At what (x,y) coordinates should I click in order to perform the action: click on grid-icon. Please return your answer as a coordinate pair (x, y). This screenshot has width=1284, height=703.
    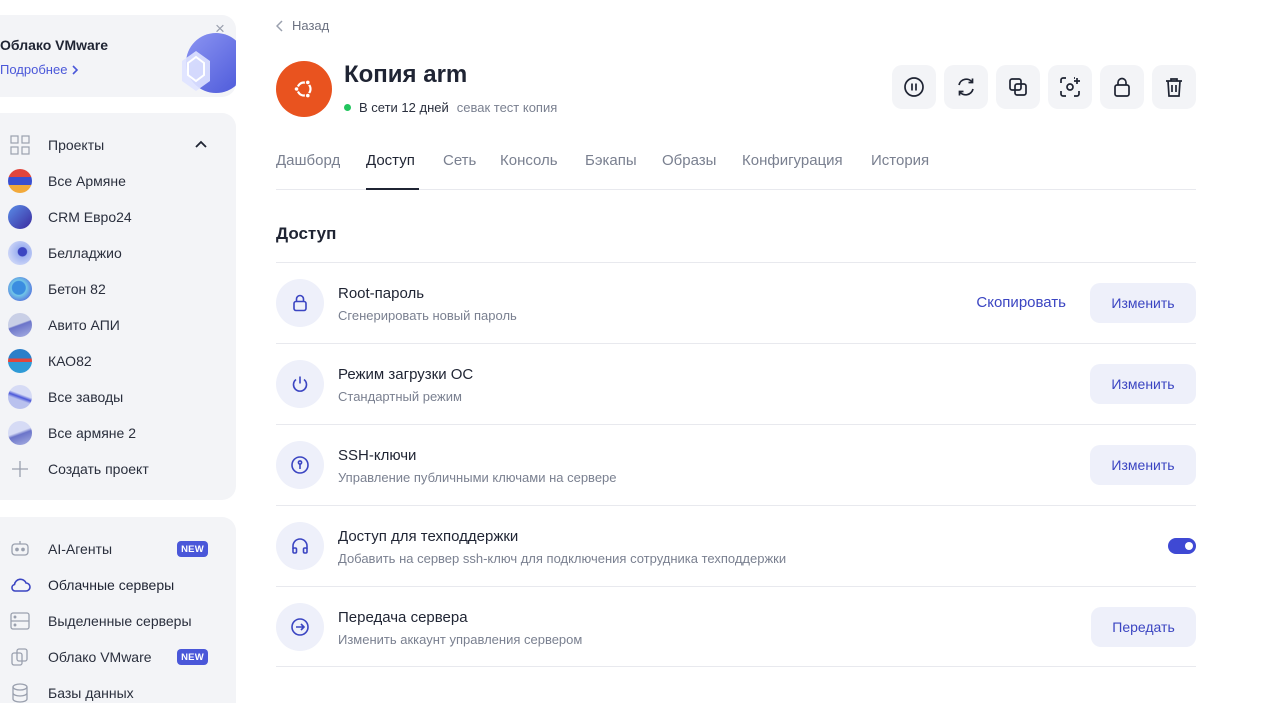
    Looking at the image, I should click on (20, 145).